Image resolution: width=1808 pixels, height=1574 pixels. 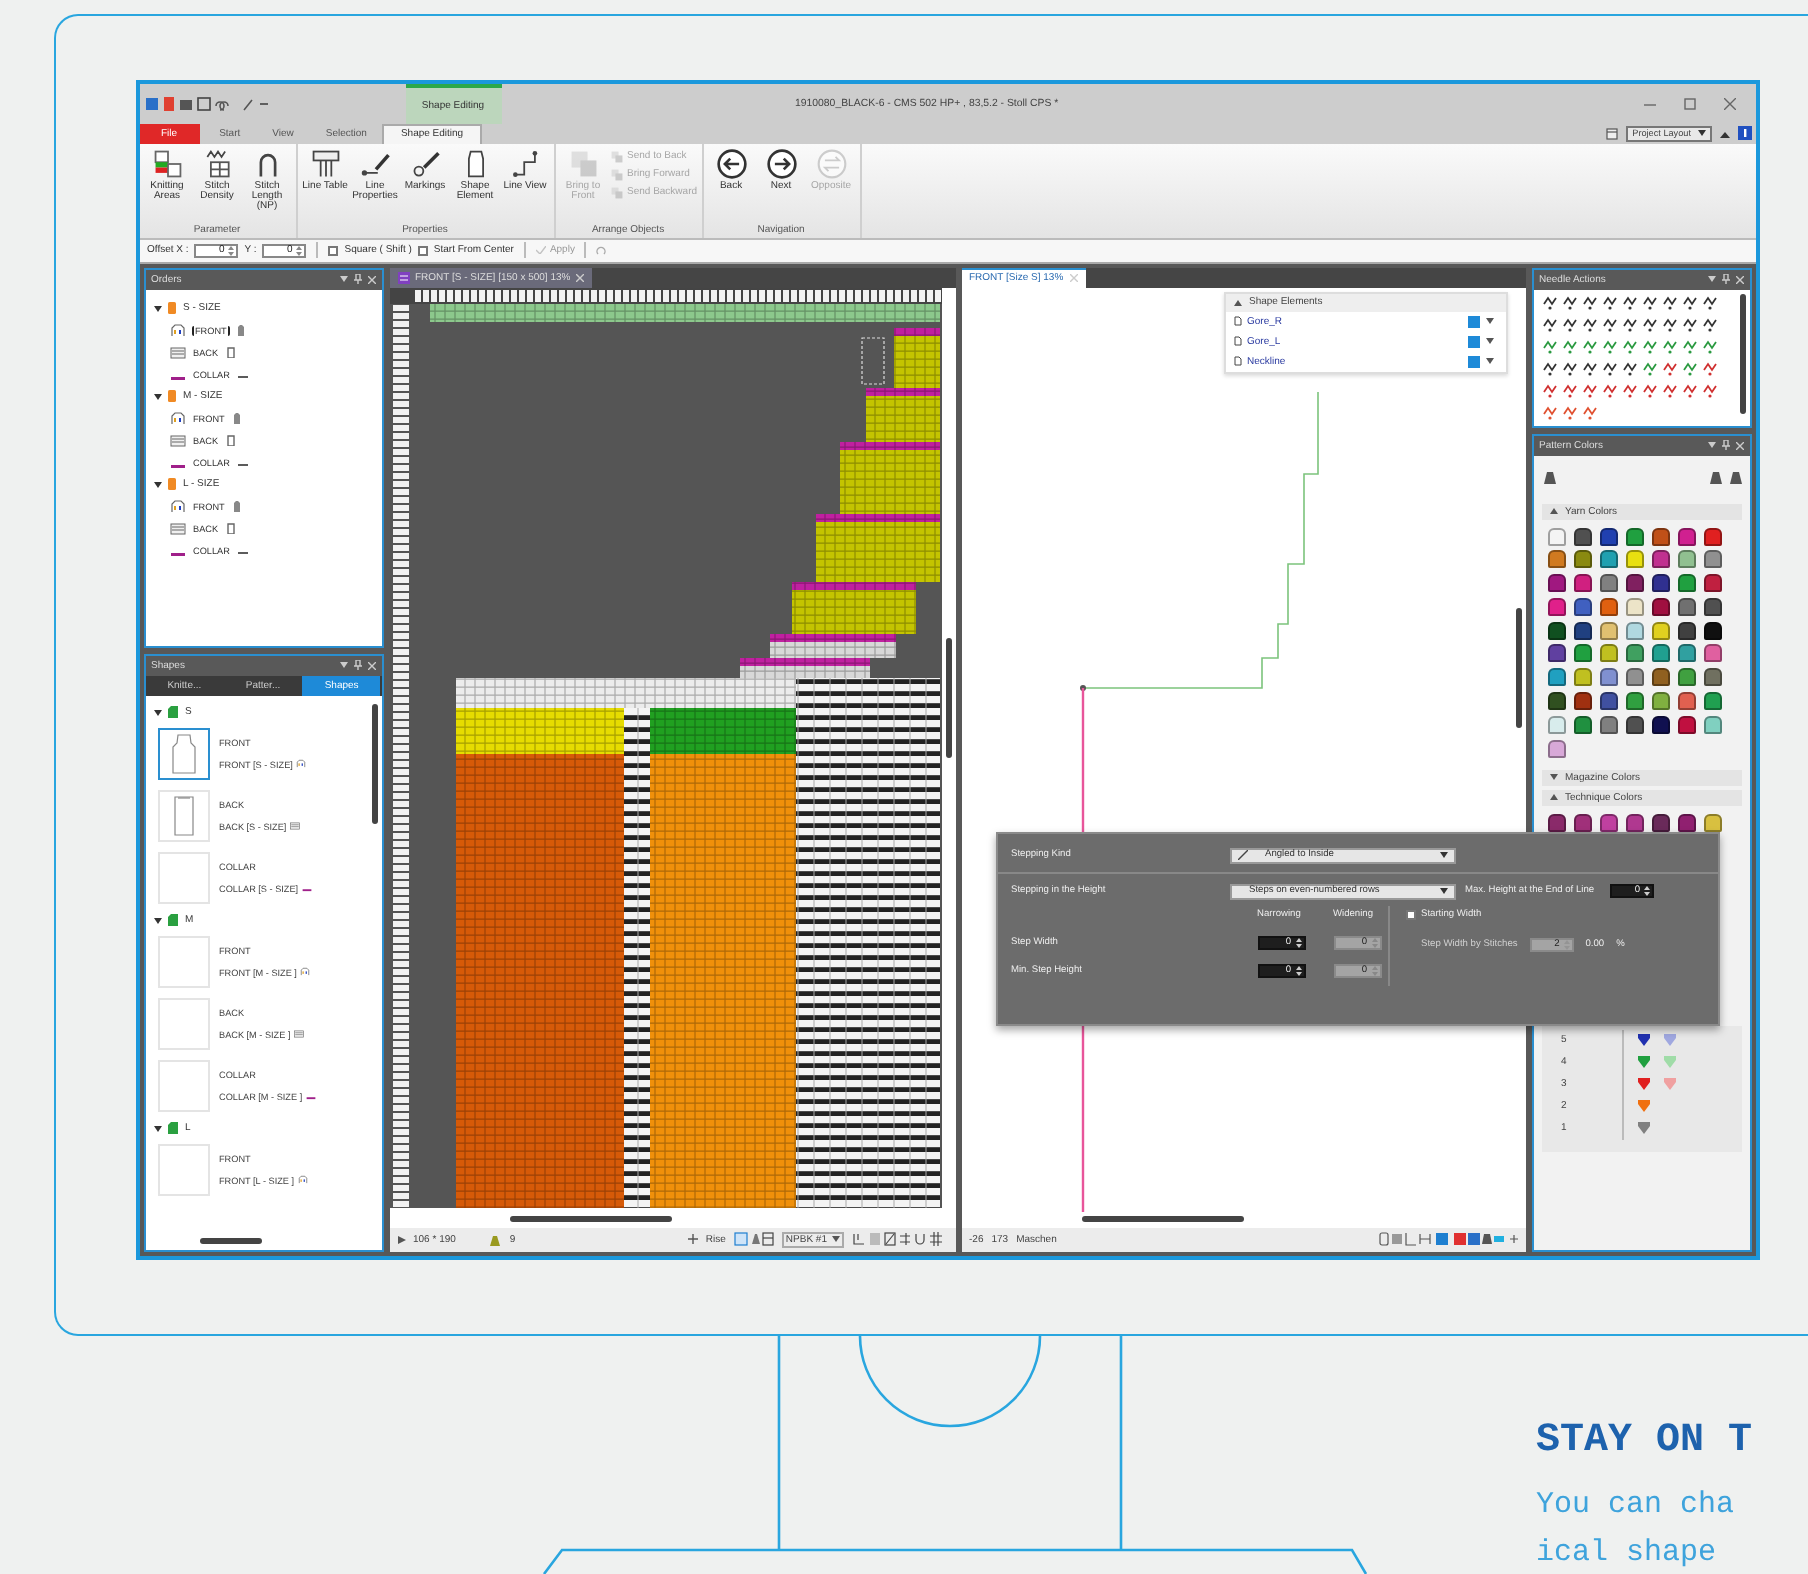 What do you see at coordinates (1689, 103) in the screenshot?
I see `maximize-icon` at bounding box center [1689, 103].